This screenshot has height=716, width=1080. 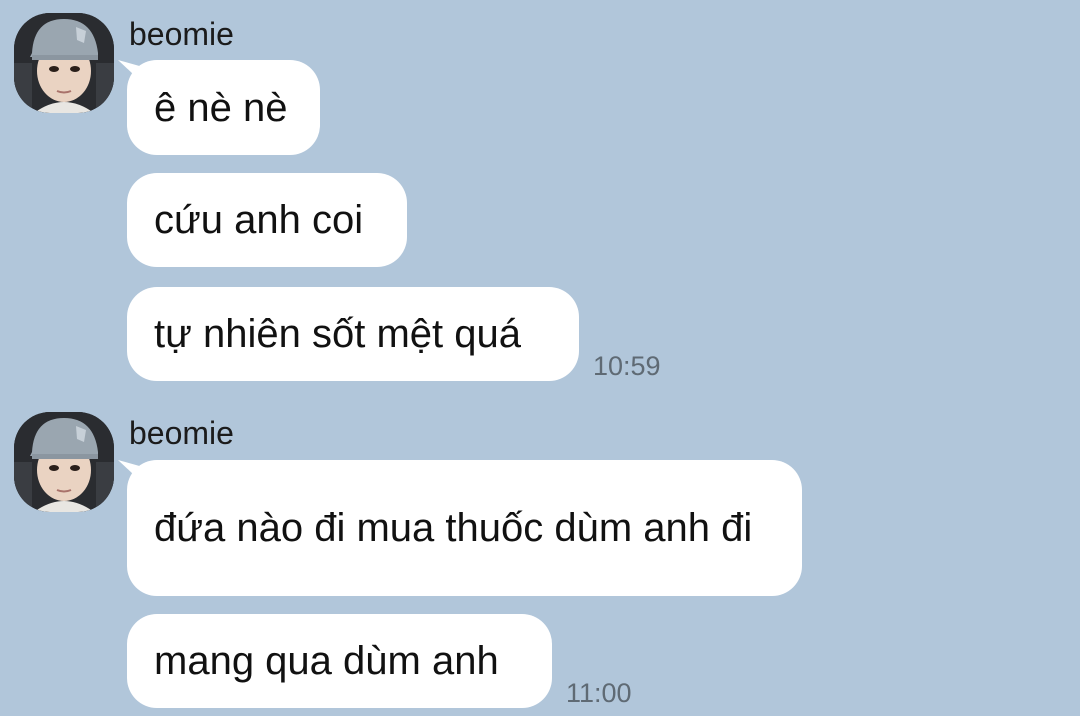 I want to click on message-text: đứa nào đi mua thuốc dùm anh đi, so click(x=453, y=528).